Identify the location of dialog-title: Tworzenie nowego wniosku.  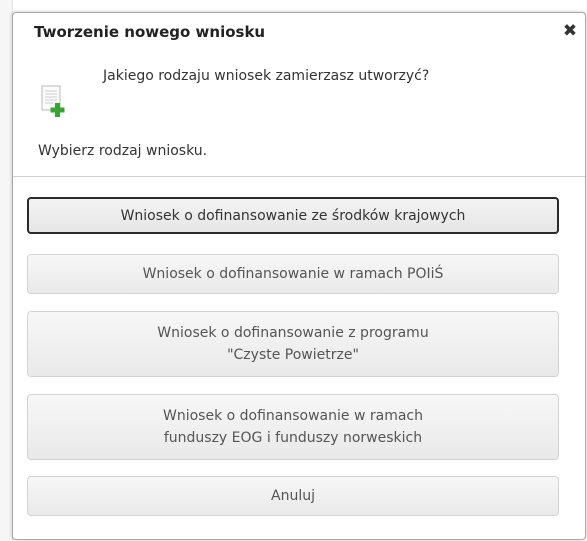
(150, 32).